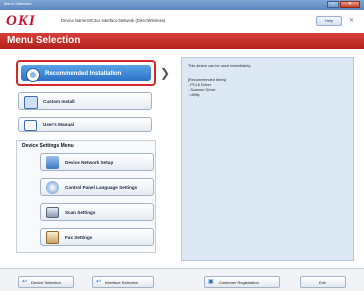 Image resolution: width=364 pixels, height=291 pixels. Describe the element at coordinates (79, 237) in the screenshot. I see `fax-settings-label: Fax Settings` at that location.